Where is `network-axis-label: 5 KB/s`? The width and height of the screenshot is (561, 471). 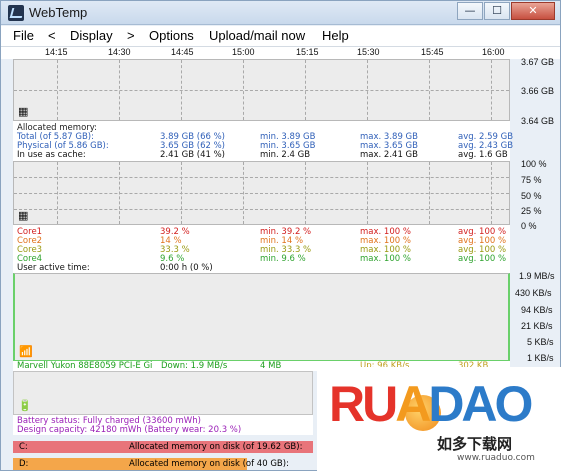
network-axis-label: 5 KB/s is located at coordinates (540, 342).